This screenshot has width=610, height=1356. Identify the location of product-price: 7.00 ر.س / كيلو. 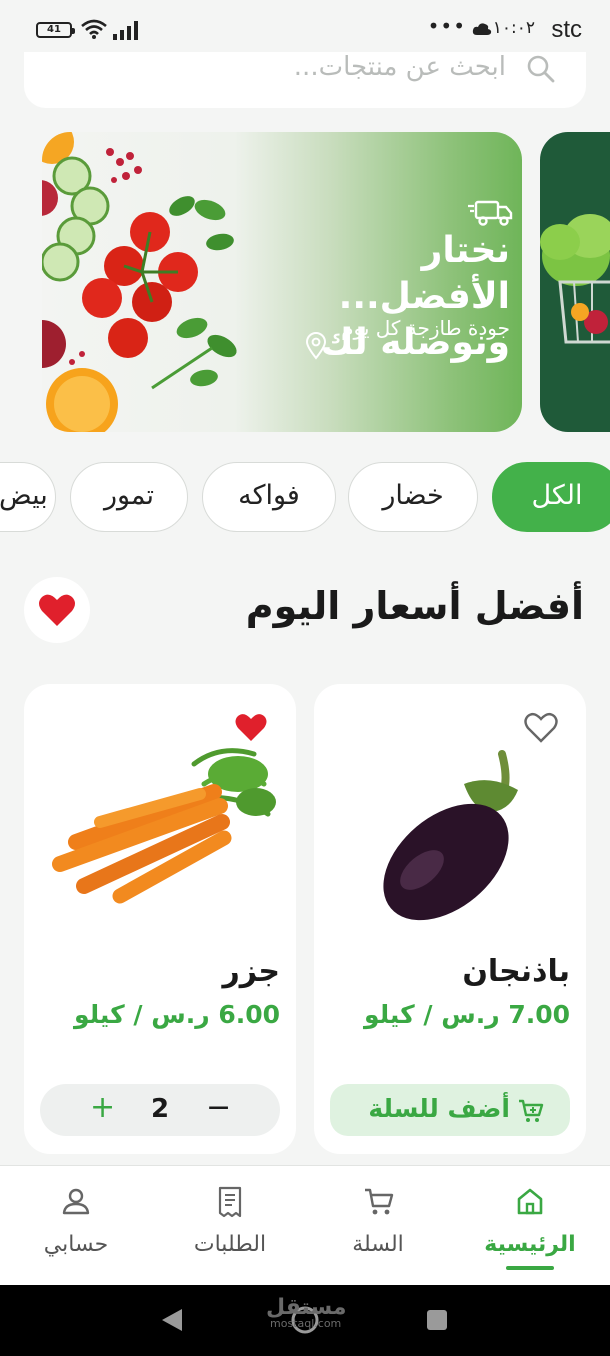
(467, 1014).